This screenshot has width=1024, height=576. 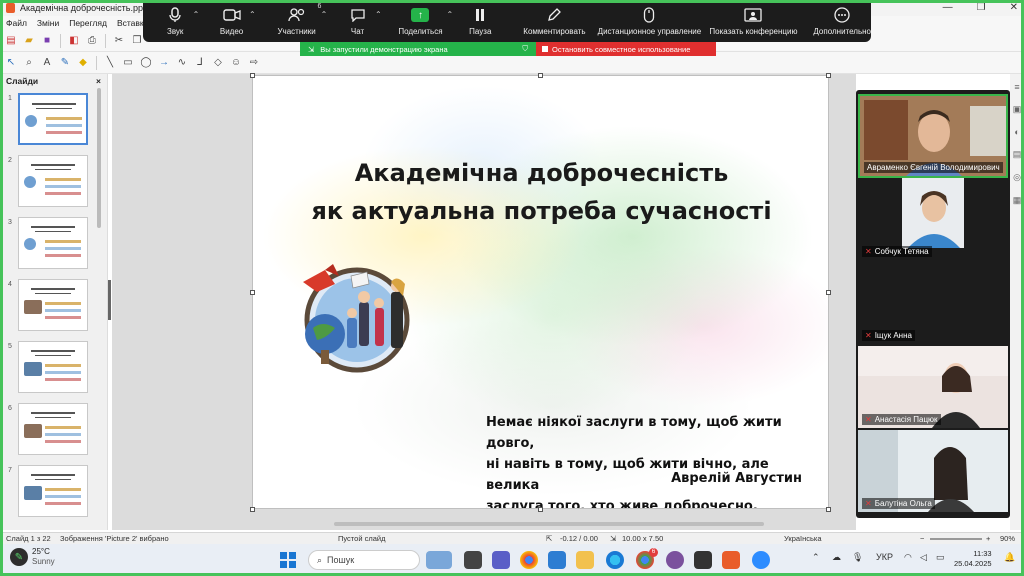 I want to click on gallery-icon: ▦, so click(x=1017, y=200).